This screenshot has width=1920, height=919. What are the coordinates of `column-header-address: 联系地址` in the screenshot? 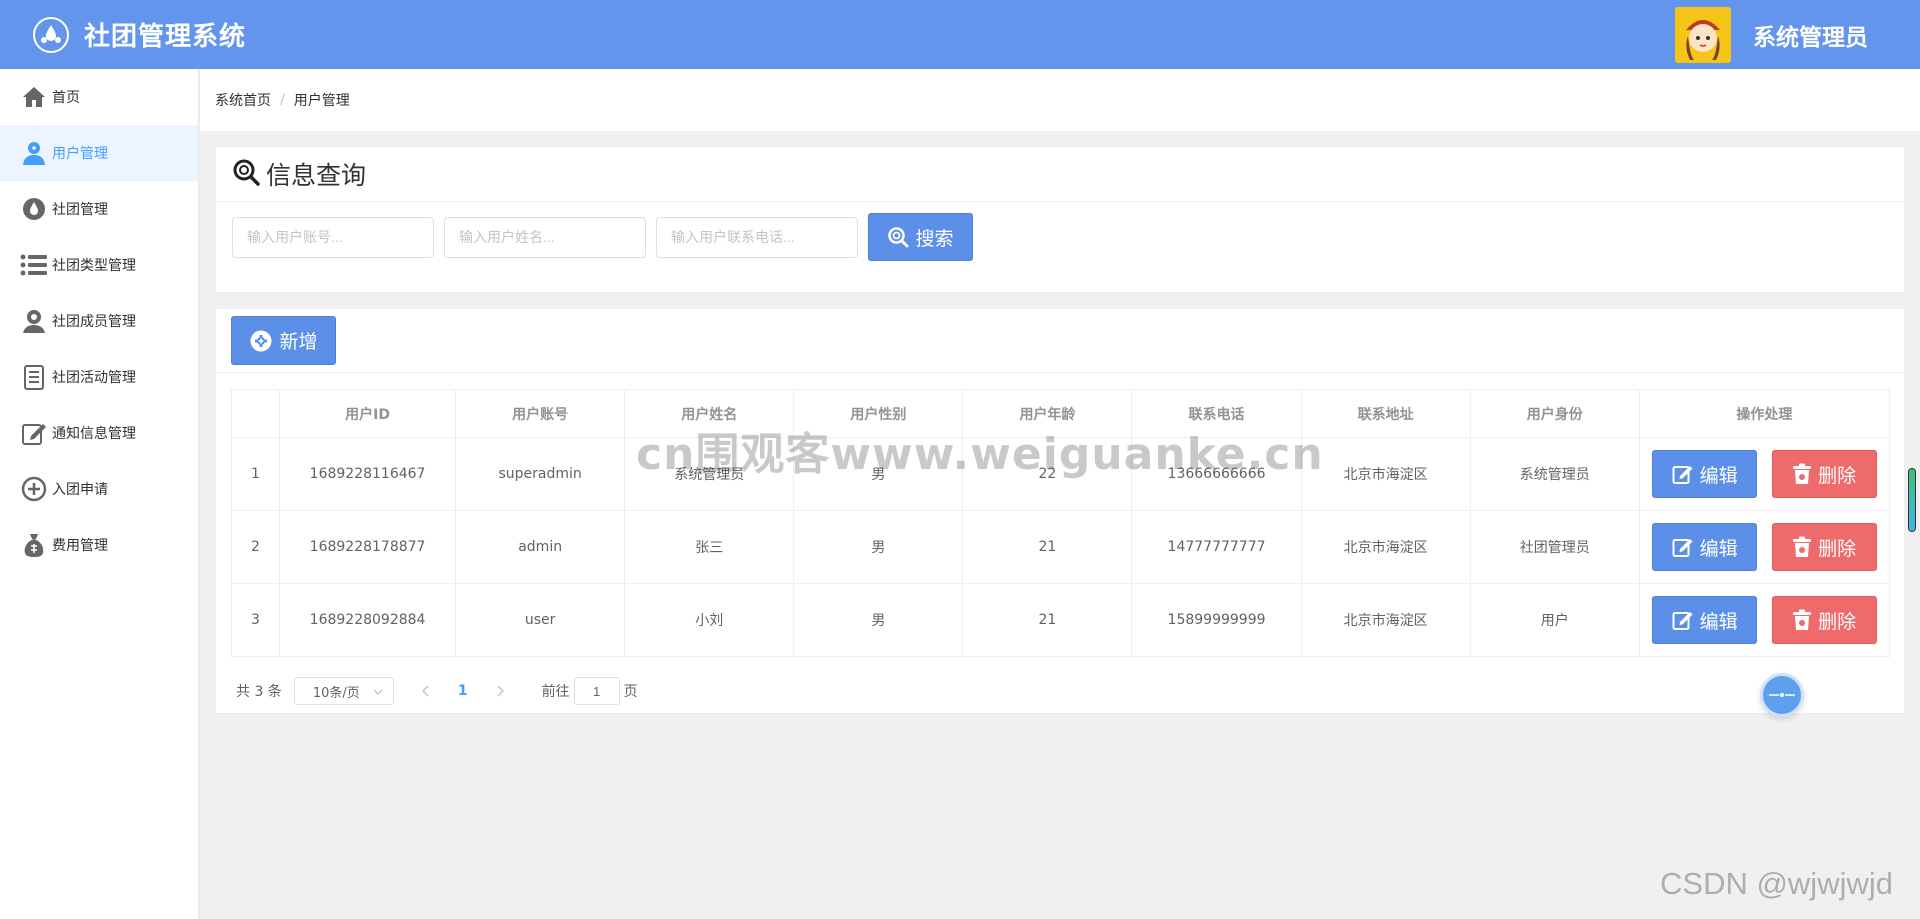 It's located at (1385, 413).